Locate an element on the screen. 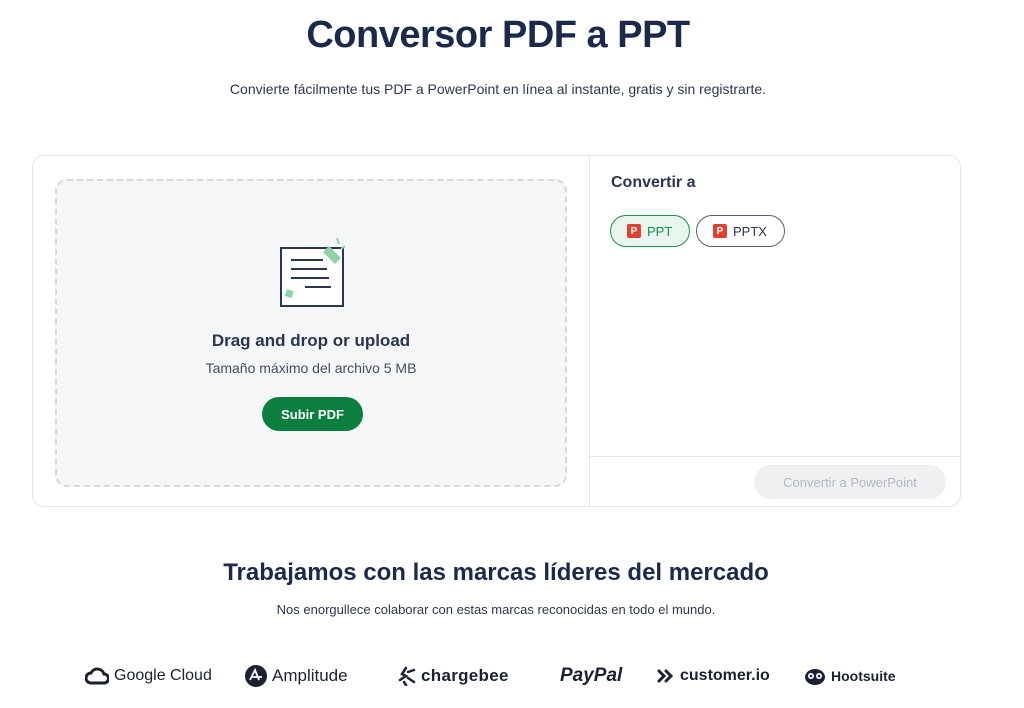 The height and width of the screenshot is (708, 1024). format-option-ppt: P PPT is located at coordinates (650, 231).